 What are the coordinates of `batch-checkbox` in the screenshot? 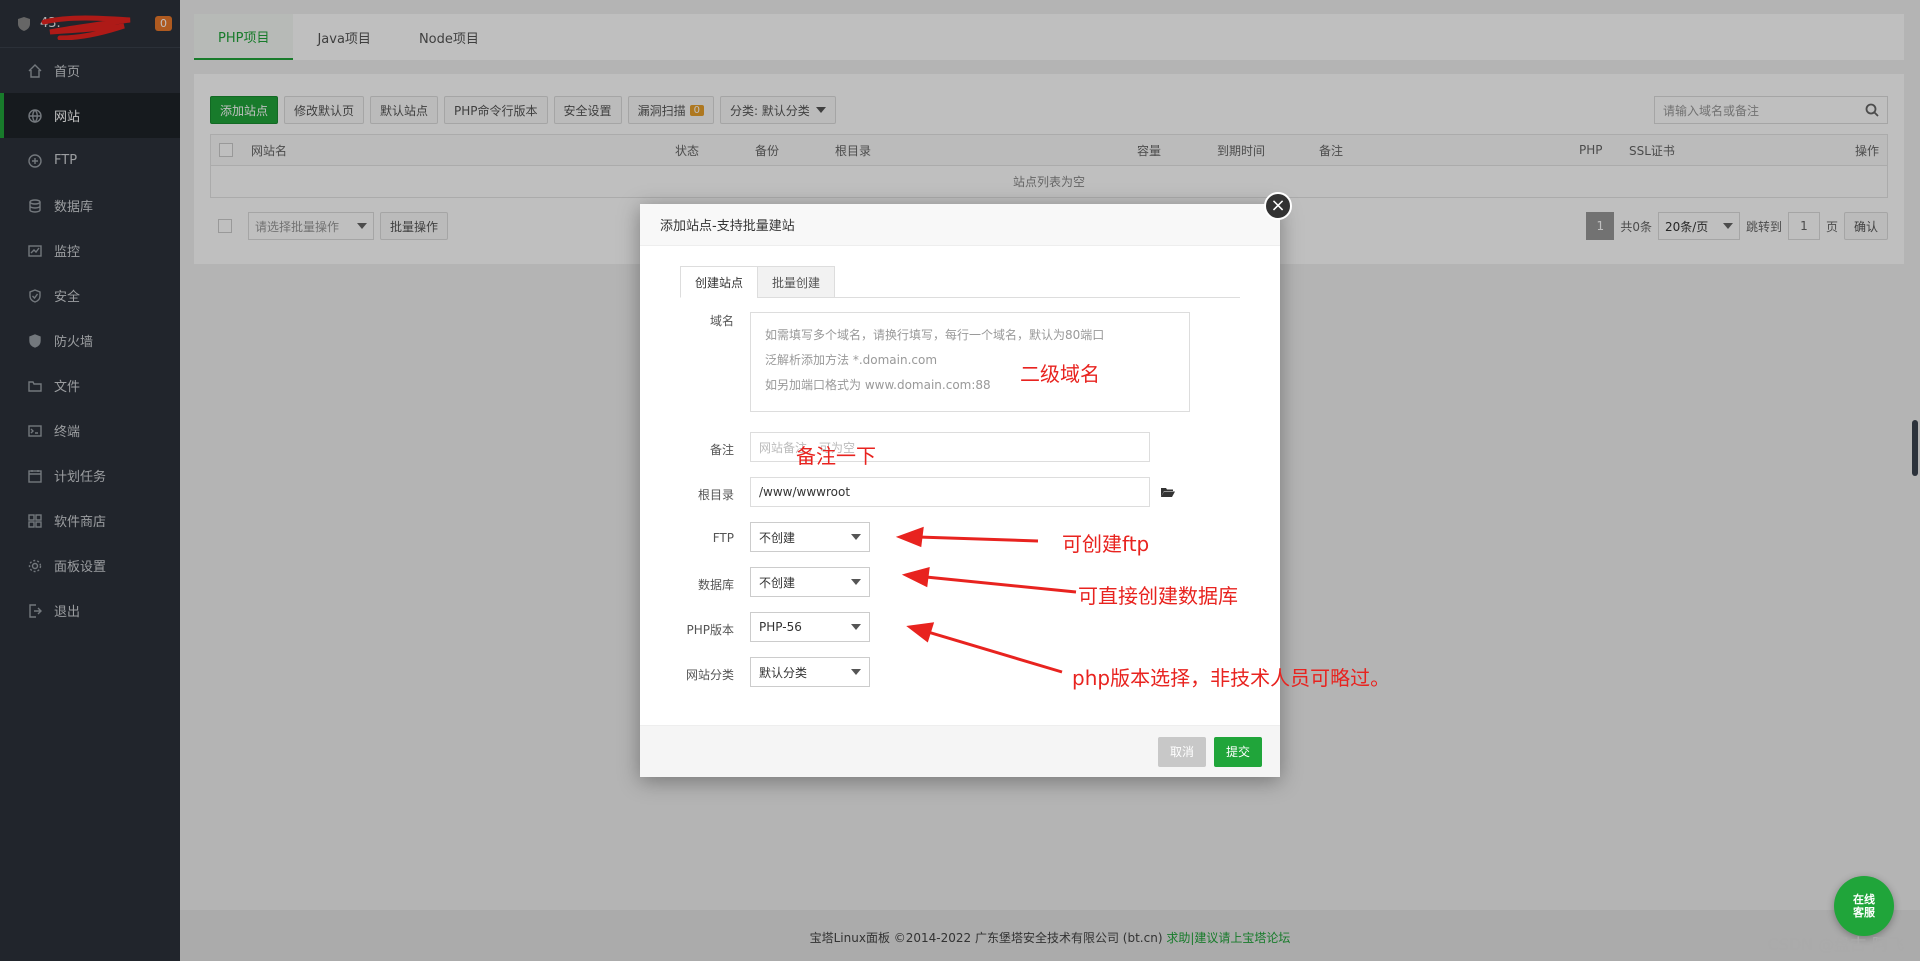 It's located at (225, 226).